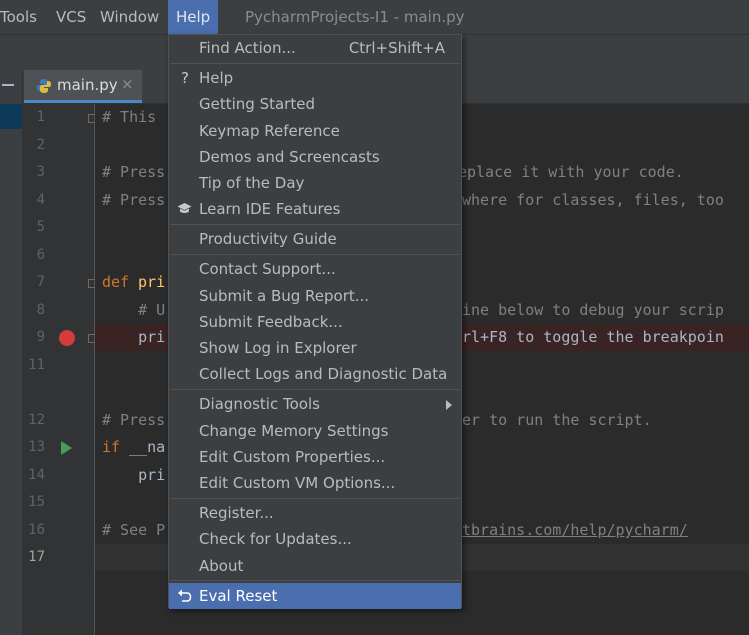 This screenshot has width=749, height=635. I want to click on line-number: 6, so click(40, 255).